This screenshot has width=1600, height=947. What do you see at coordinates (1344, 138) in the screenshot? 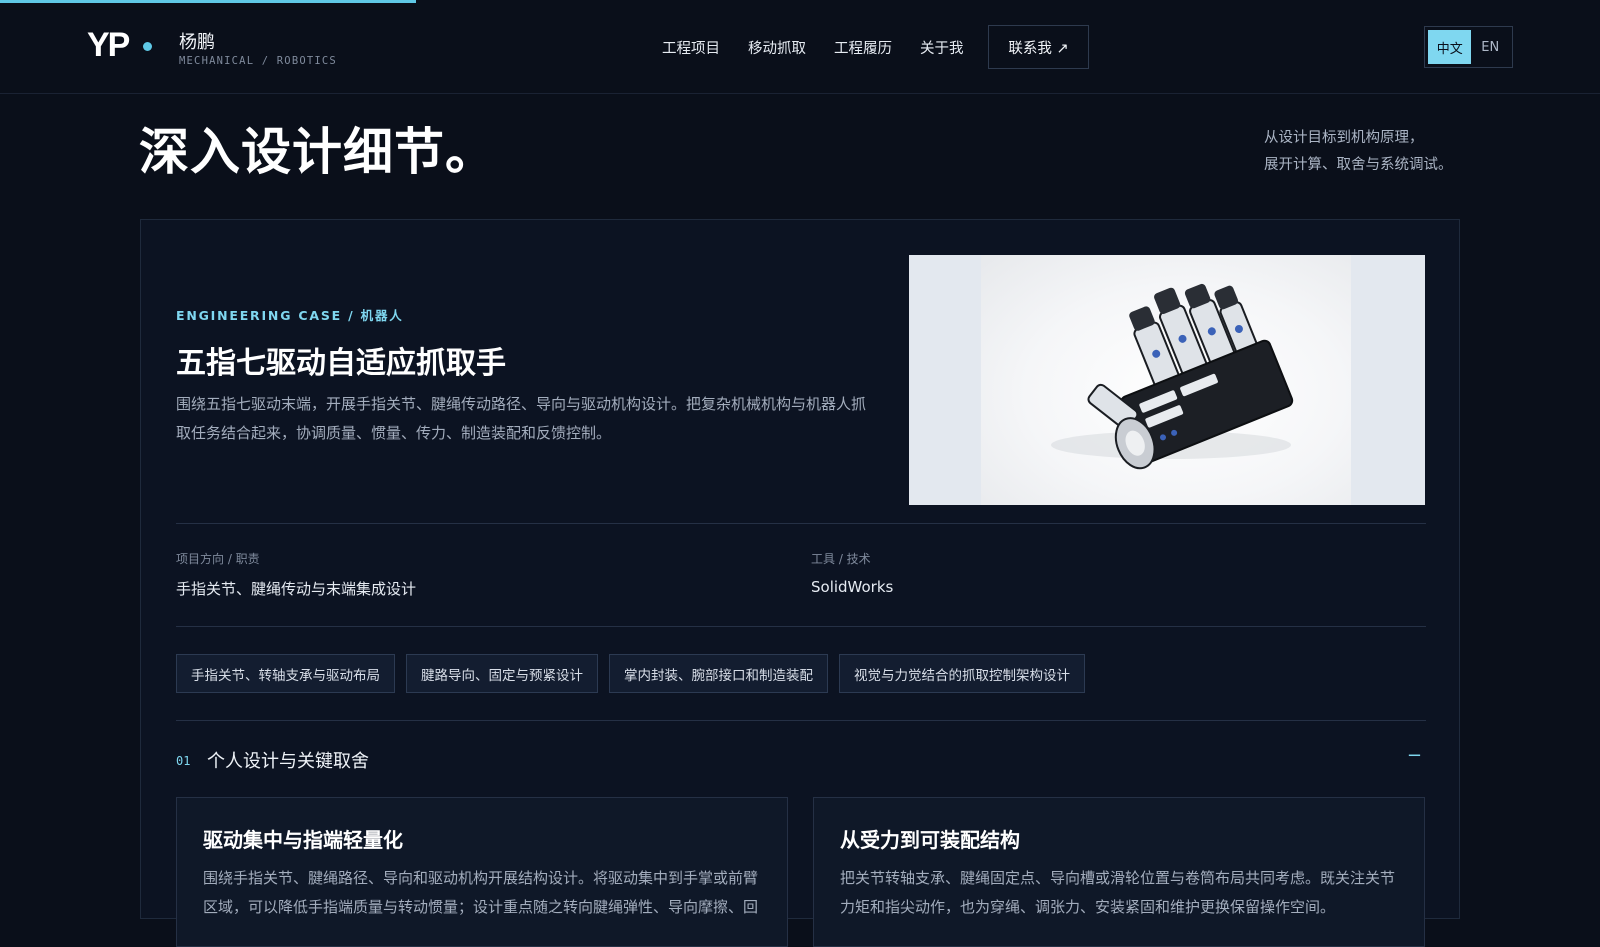
I see `page-intro-line-1: 从设计目标到机构原理，` at bounding box center [1344, 138].